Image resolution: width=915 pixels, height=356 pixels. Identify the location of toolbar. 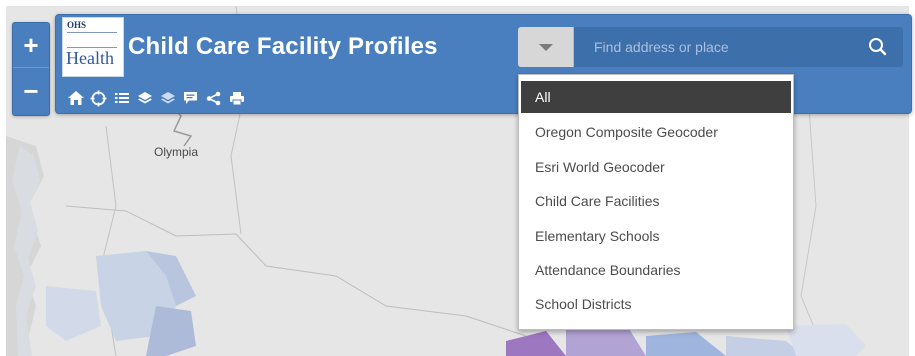
(156, 98).